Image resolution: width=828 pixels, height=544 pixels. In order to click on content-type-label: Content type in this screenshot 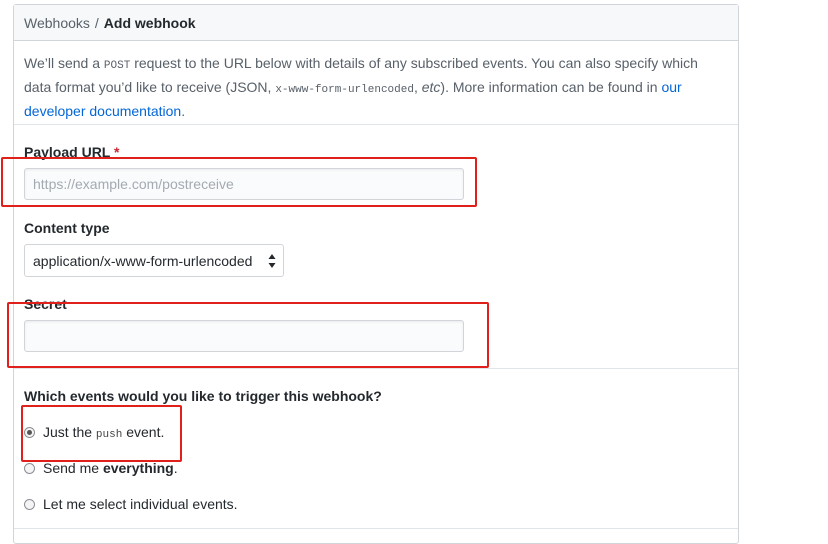, I will do `click(67, 228)`.